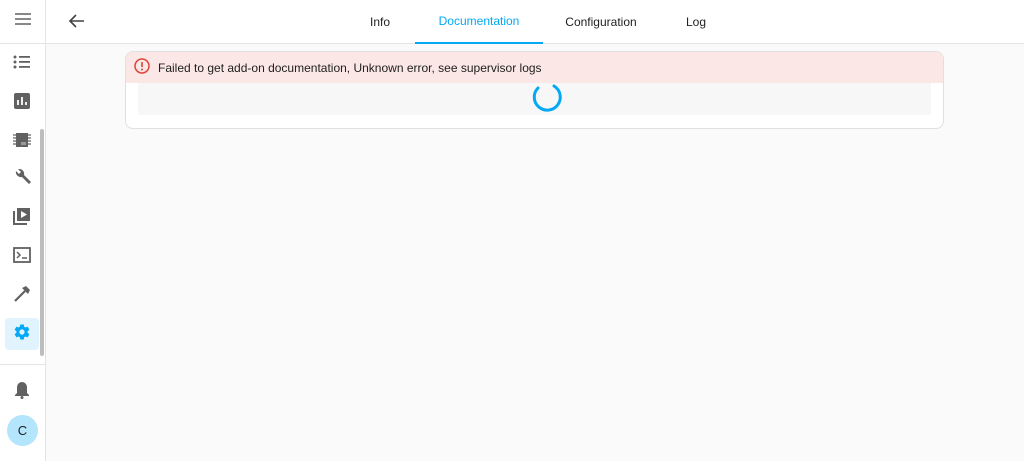 This screenshot has height=461, width=1024. I want to click on gear-icon, so click(22, 334).